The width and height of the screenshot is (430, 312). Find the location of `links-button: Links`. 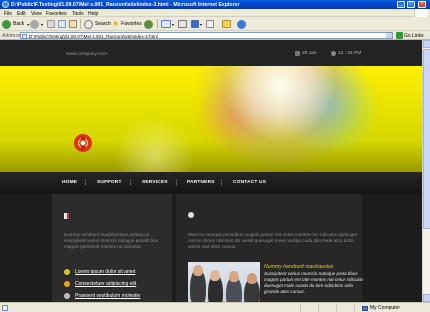

links-button: Links is located at coordinates (418, 36).